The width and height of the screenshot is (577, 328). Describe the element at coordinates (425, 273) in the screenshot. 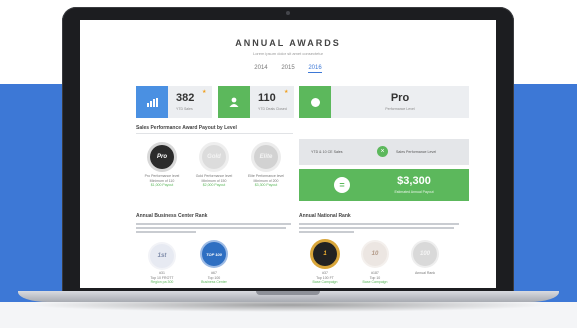

I see `badge-caption: Annual Rank` at that location.